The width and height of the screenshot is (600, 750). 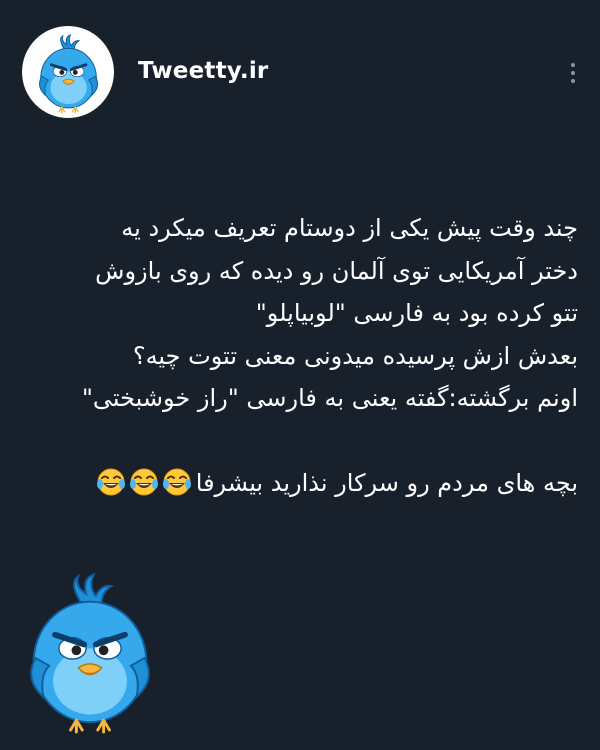 I want to click on more-options-button, so click(x=573, y=73).